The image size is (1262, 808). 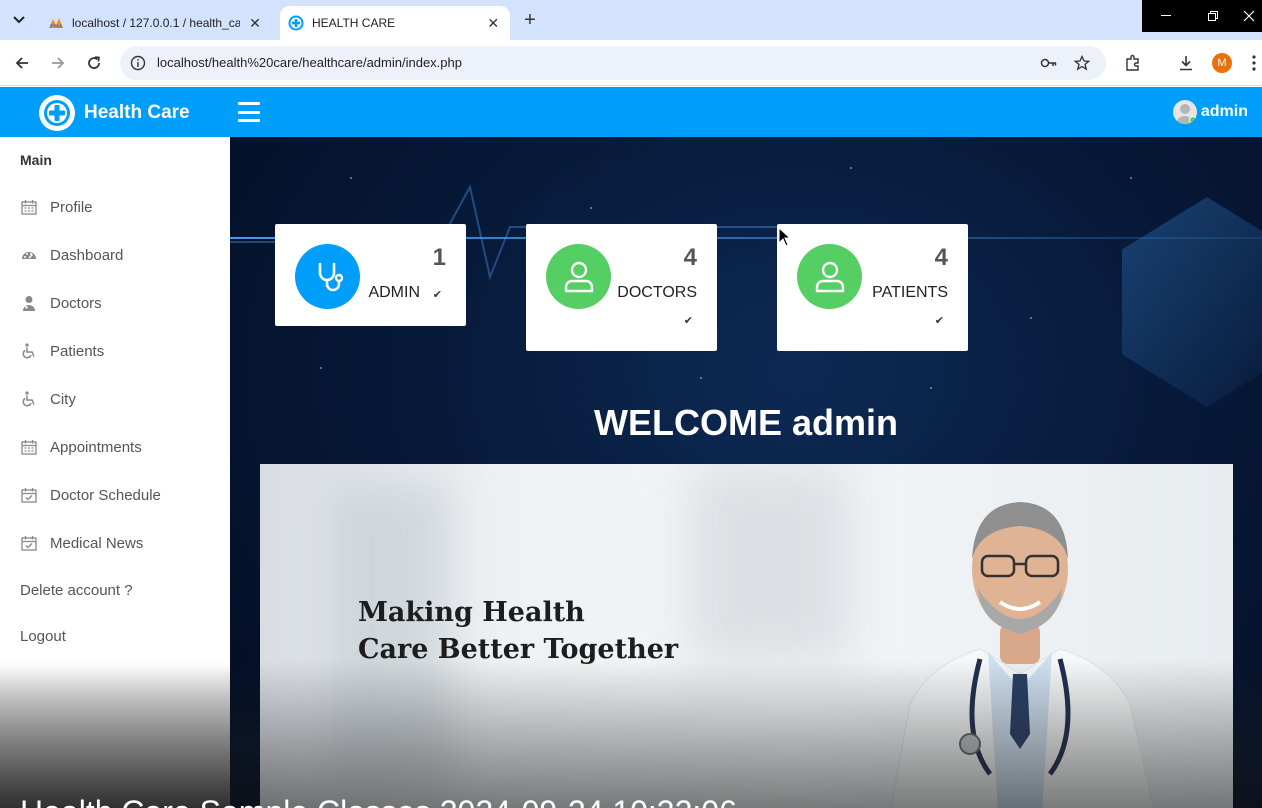 What do you see at coordinates (1022, 655) in the screenshot?
I see `doctor-photo` at bounding box center [1022, 655].